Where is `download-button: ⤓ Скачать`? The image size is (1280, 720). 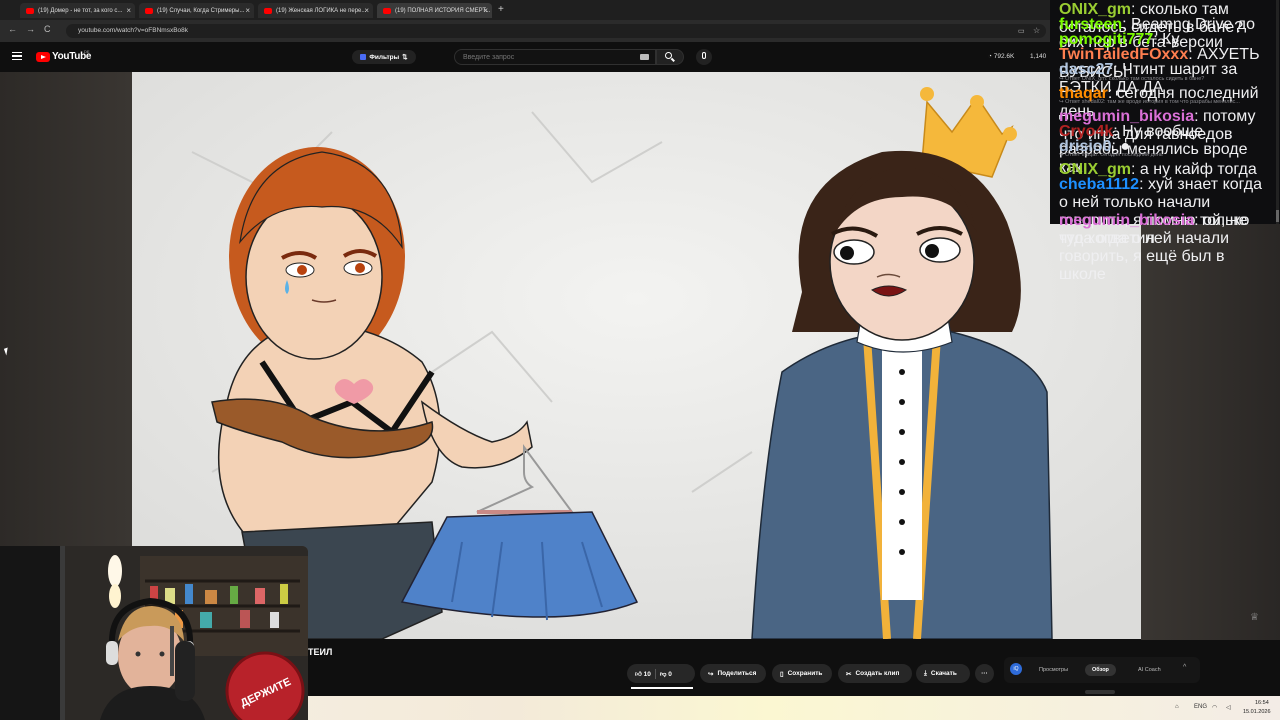
download-button: ⤓ Скачать is located at coordinates (943, 673).